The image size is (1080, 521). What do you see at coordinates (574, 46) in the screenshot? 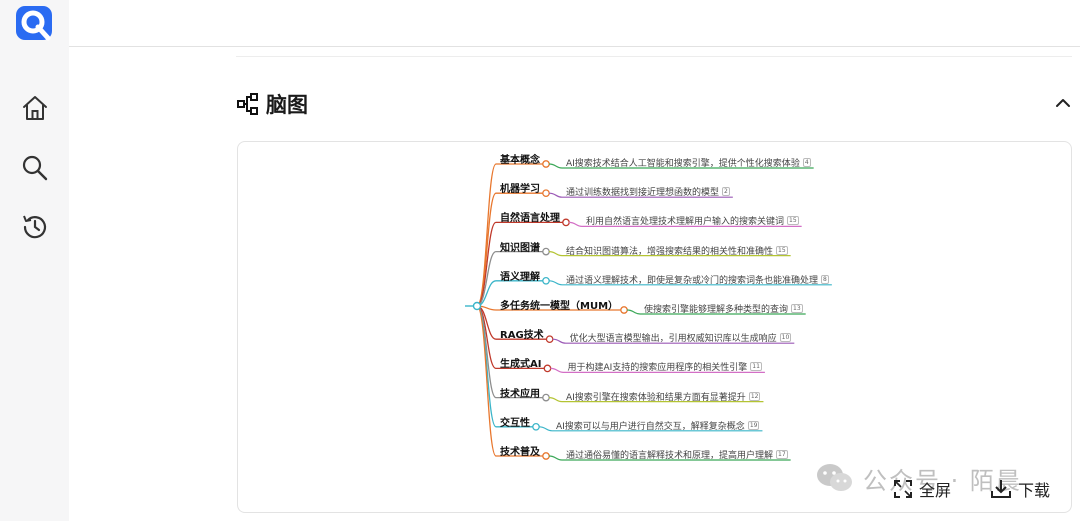
I see `topbar-divider` at bounding box center [574, 46].